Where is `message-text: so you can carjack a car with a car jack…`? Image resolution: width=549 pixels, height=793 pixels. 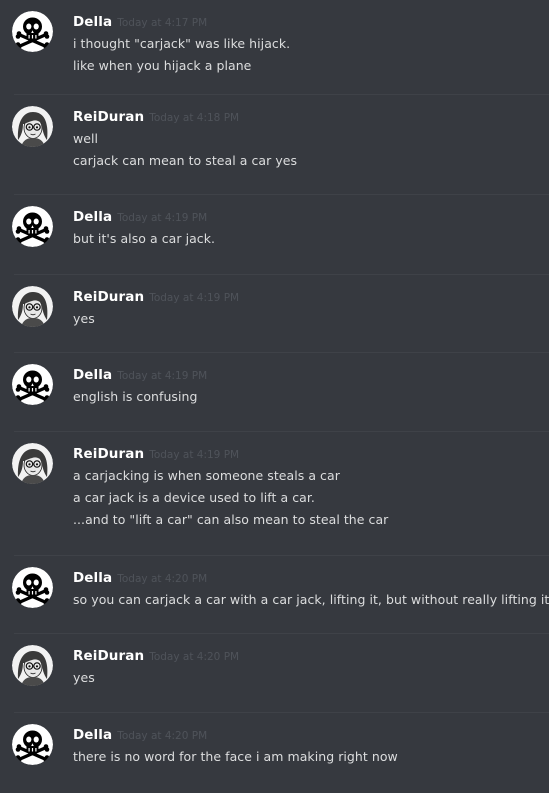
message-text: so you can carjack a car with a car jack… is located at coordinates (311, 599).